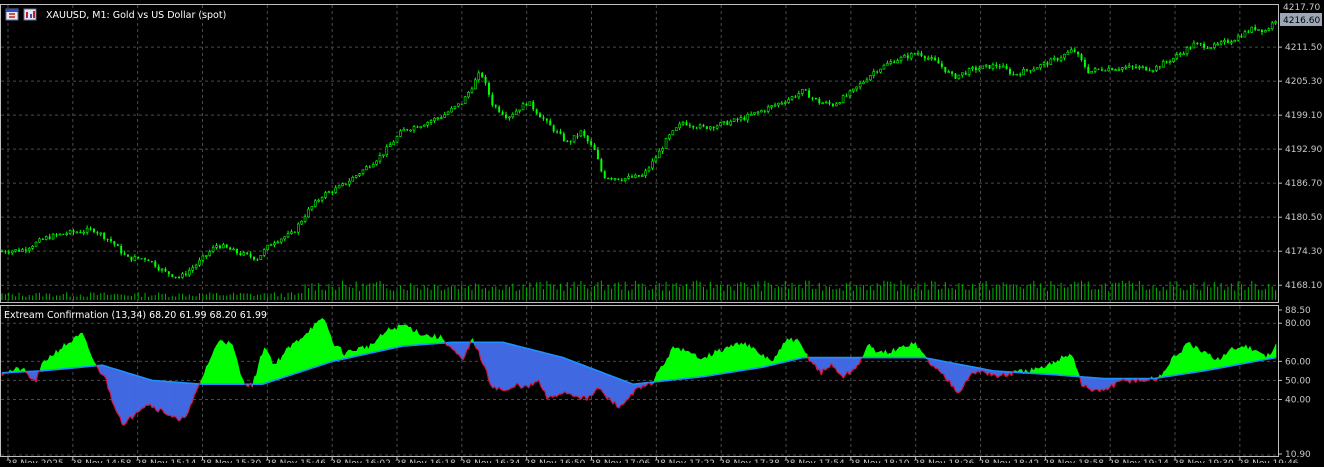  I want to click on time-tick-label: 28 Nov 19:14, so click(1138, 461).